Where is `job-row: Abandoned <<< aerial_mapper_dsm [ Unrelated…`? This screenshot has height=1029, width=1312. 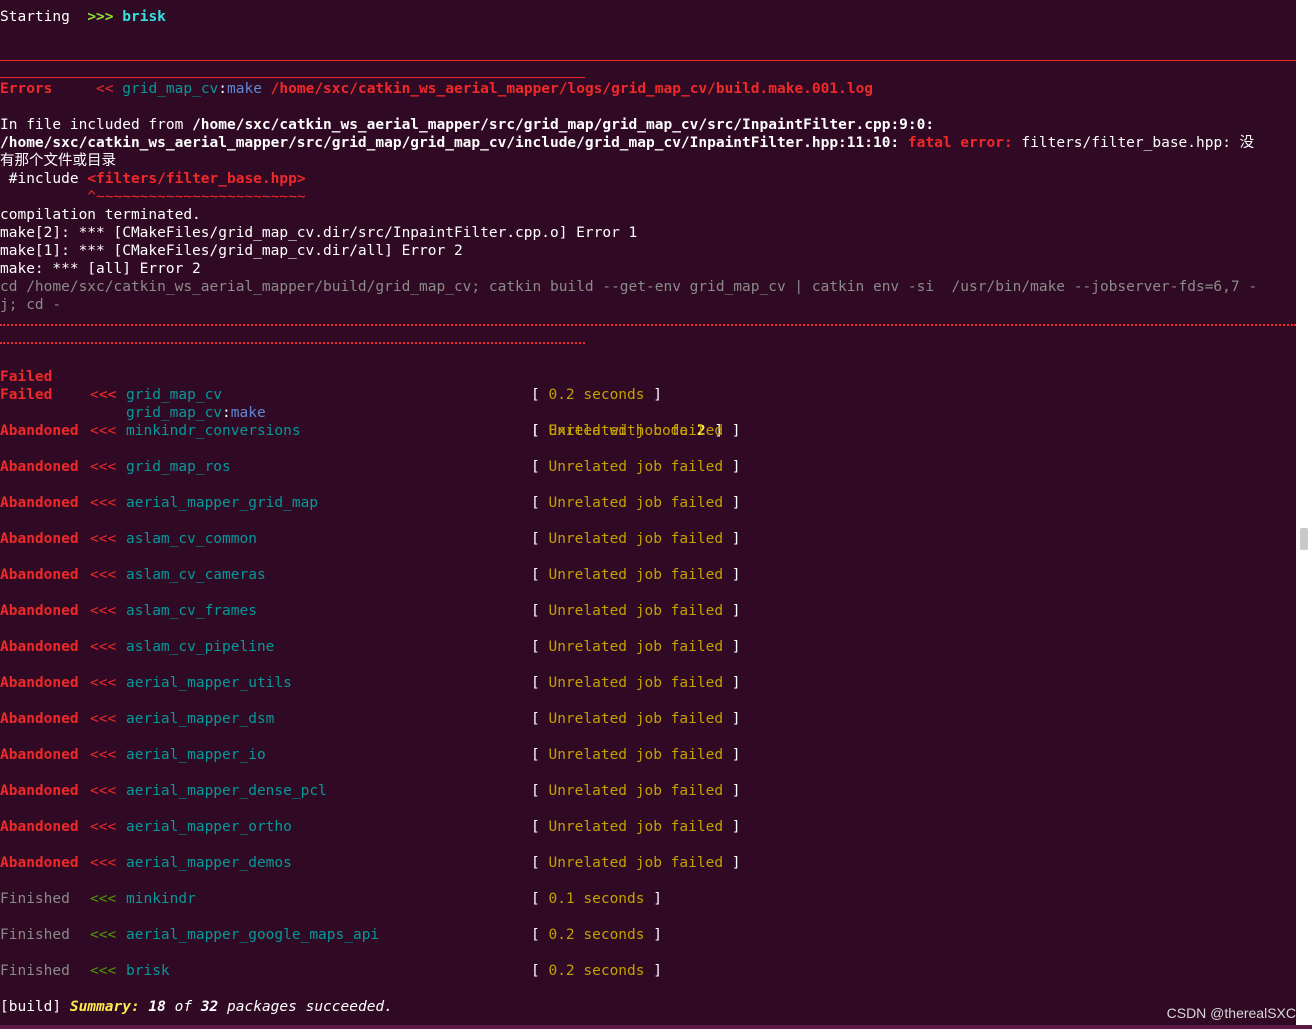
job-row: Abandoned <<< aerial_mapper_dsm [ Unrelated… is located at coordinates (648, 719).